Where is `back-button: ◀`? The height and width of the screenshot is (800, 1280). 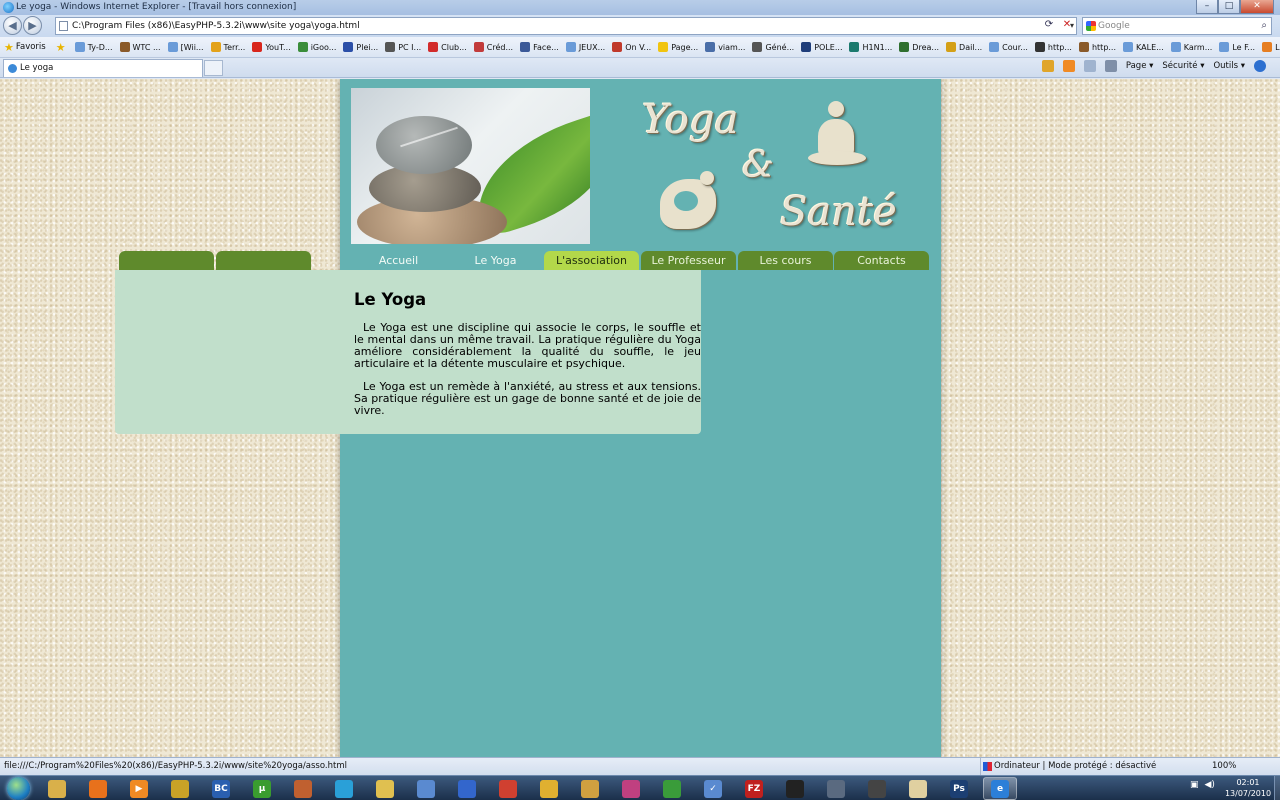
back-button: ◀ is located at coordinates (12, 25).